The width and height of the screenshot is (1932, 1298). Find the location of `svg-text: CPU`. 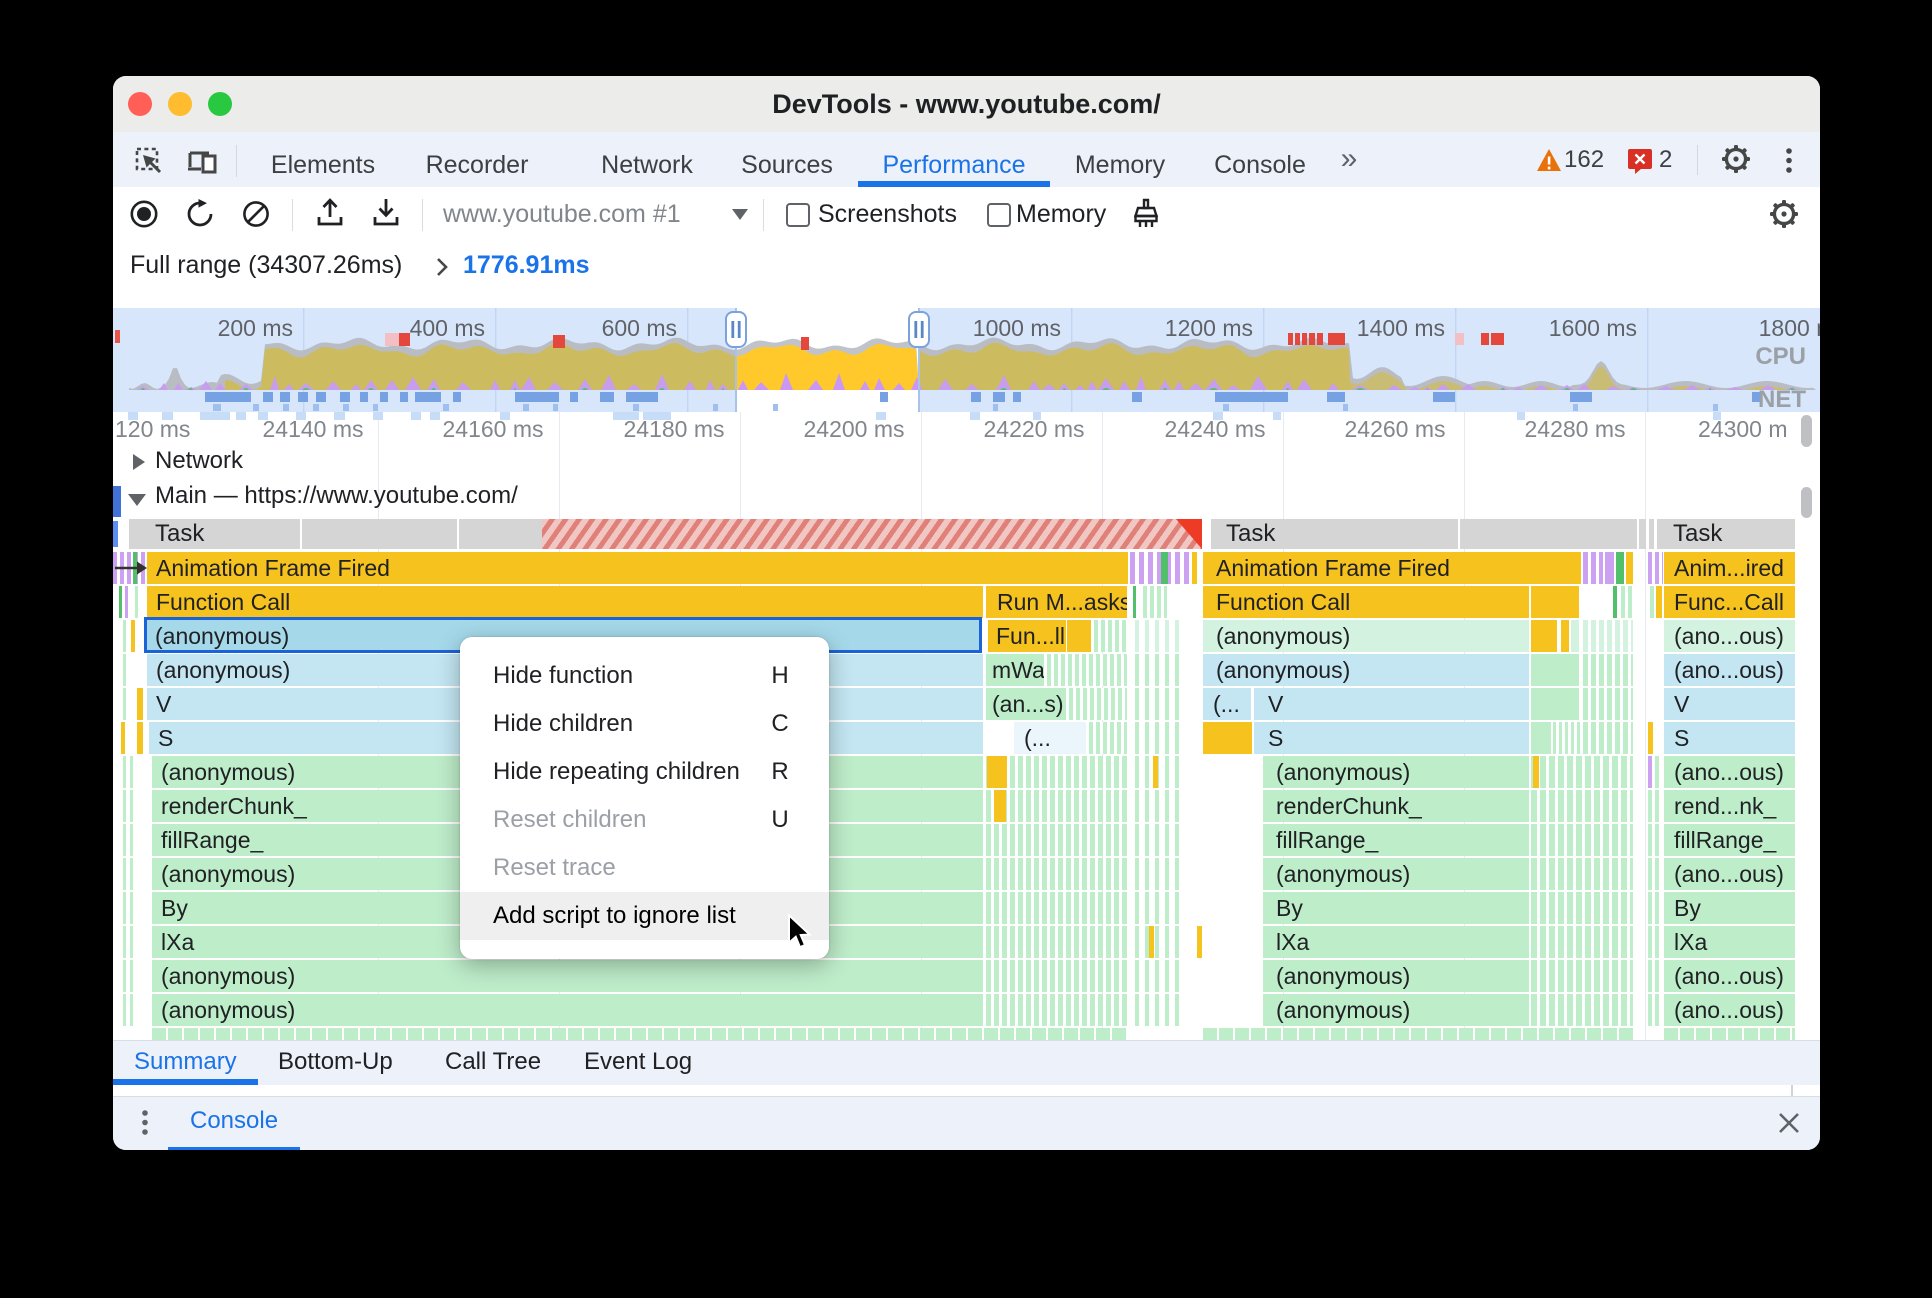

svg-text: CPU is located at coordinates (1780, 356).